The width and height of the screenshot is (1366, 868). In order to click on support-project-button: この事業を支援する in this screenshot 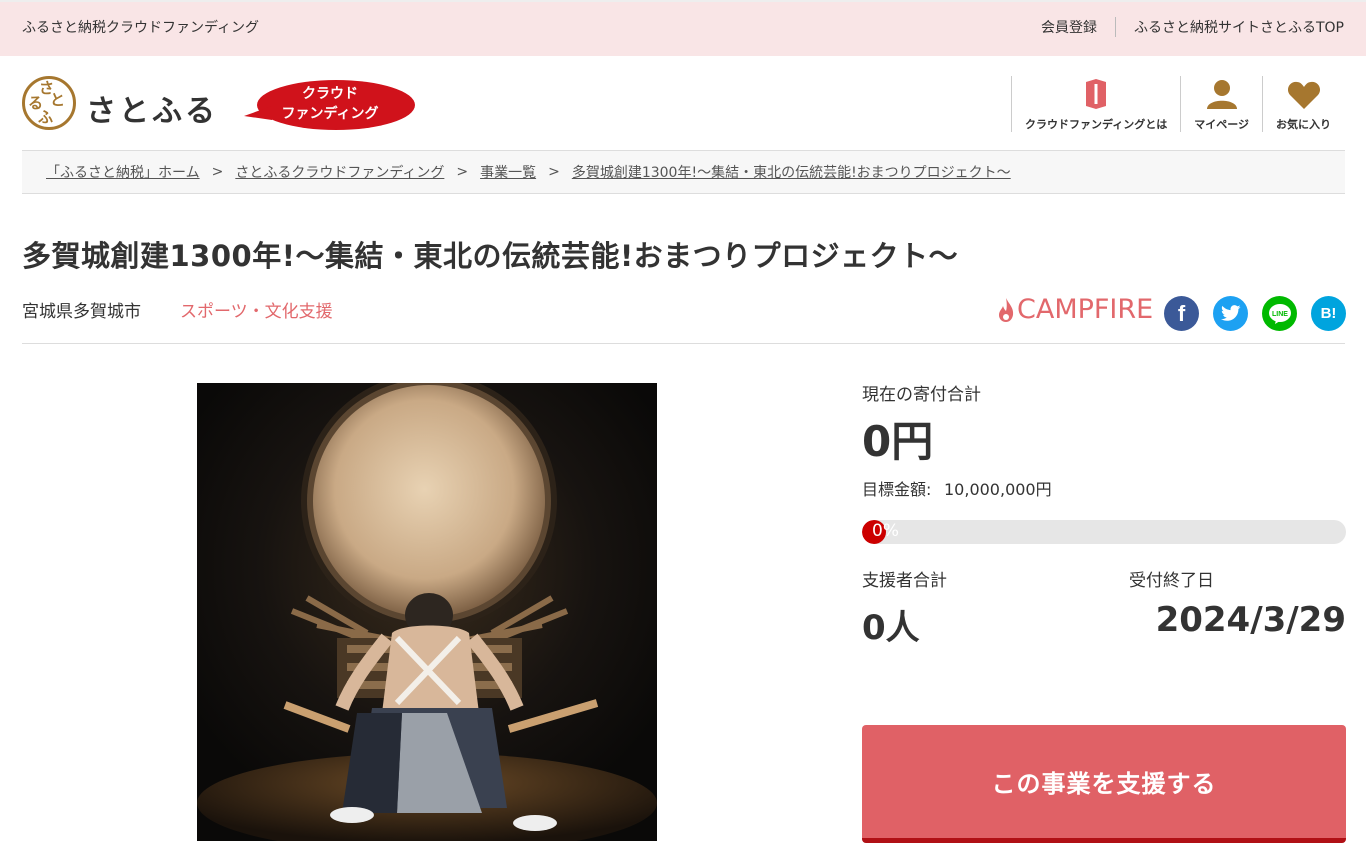, I will do `click(1104, 784)`.